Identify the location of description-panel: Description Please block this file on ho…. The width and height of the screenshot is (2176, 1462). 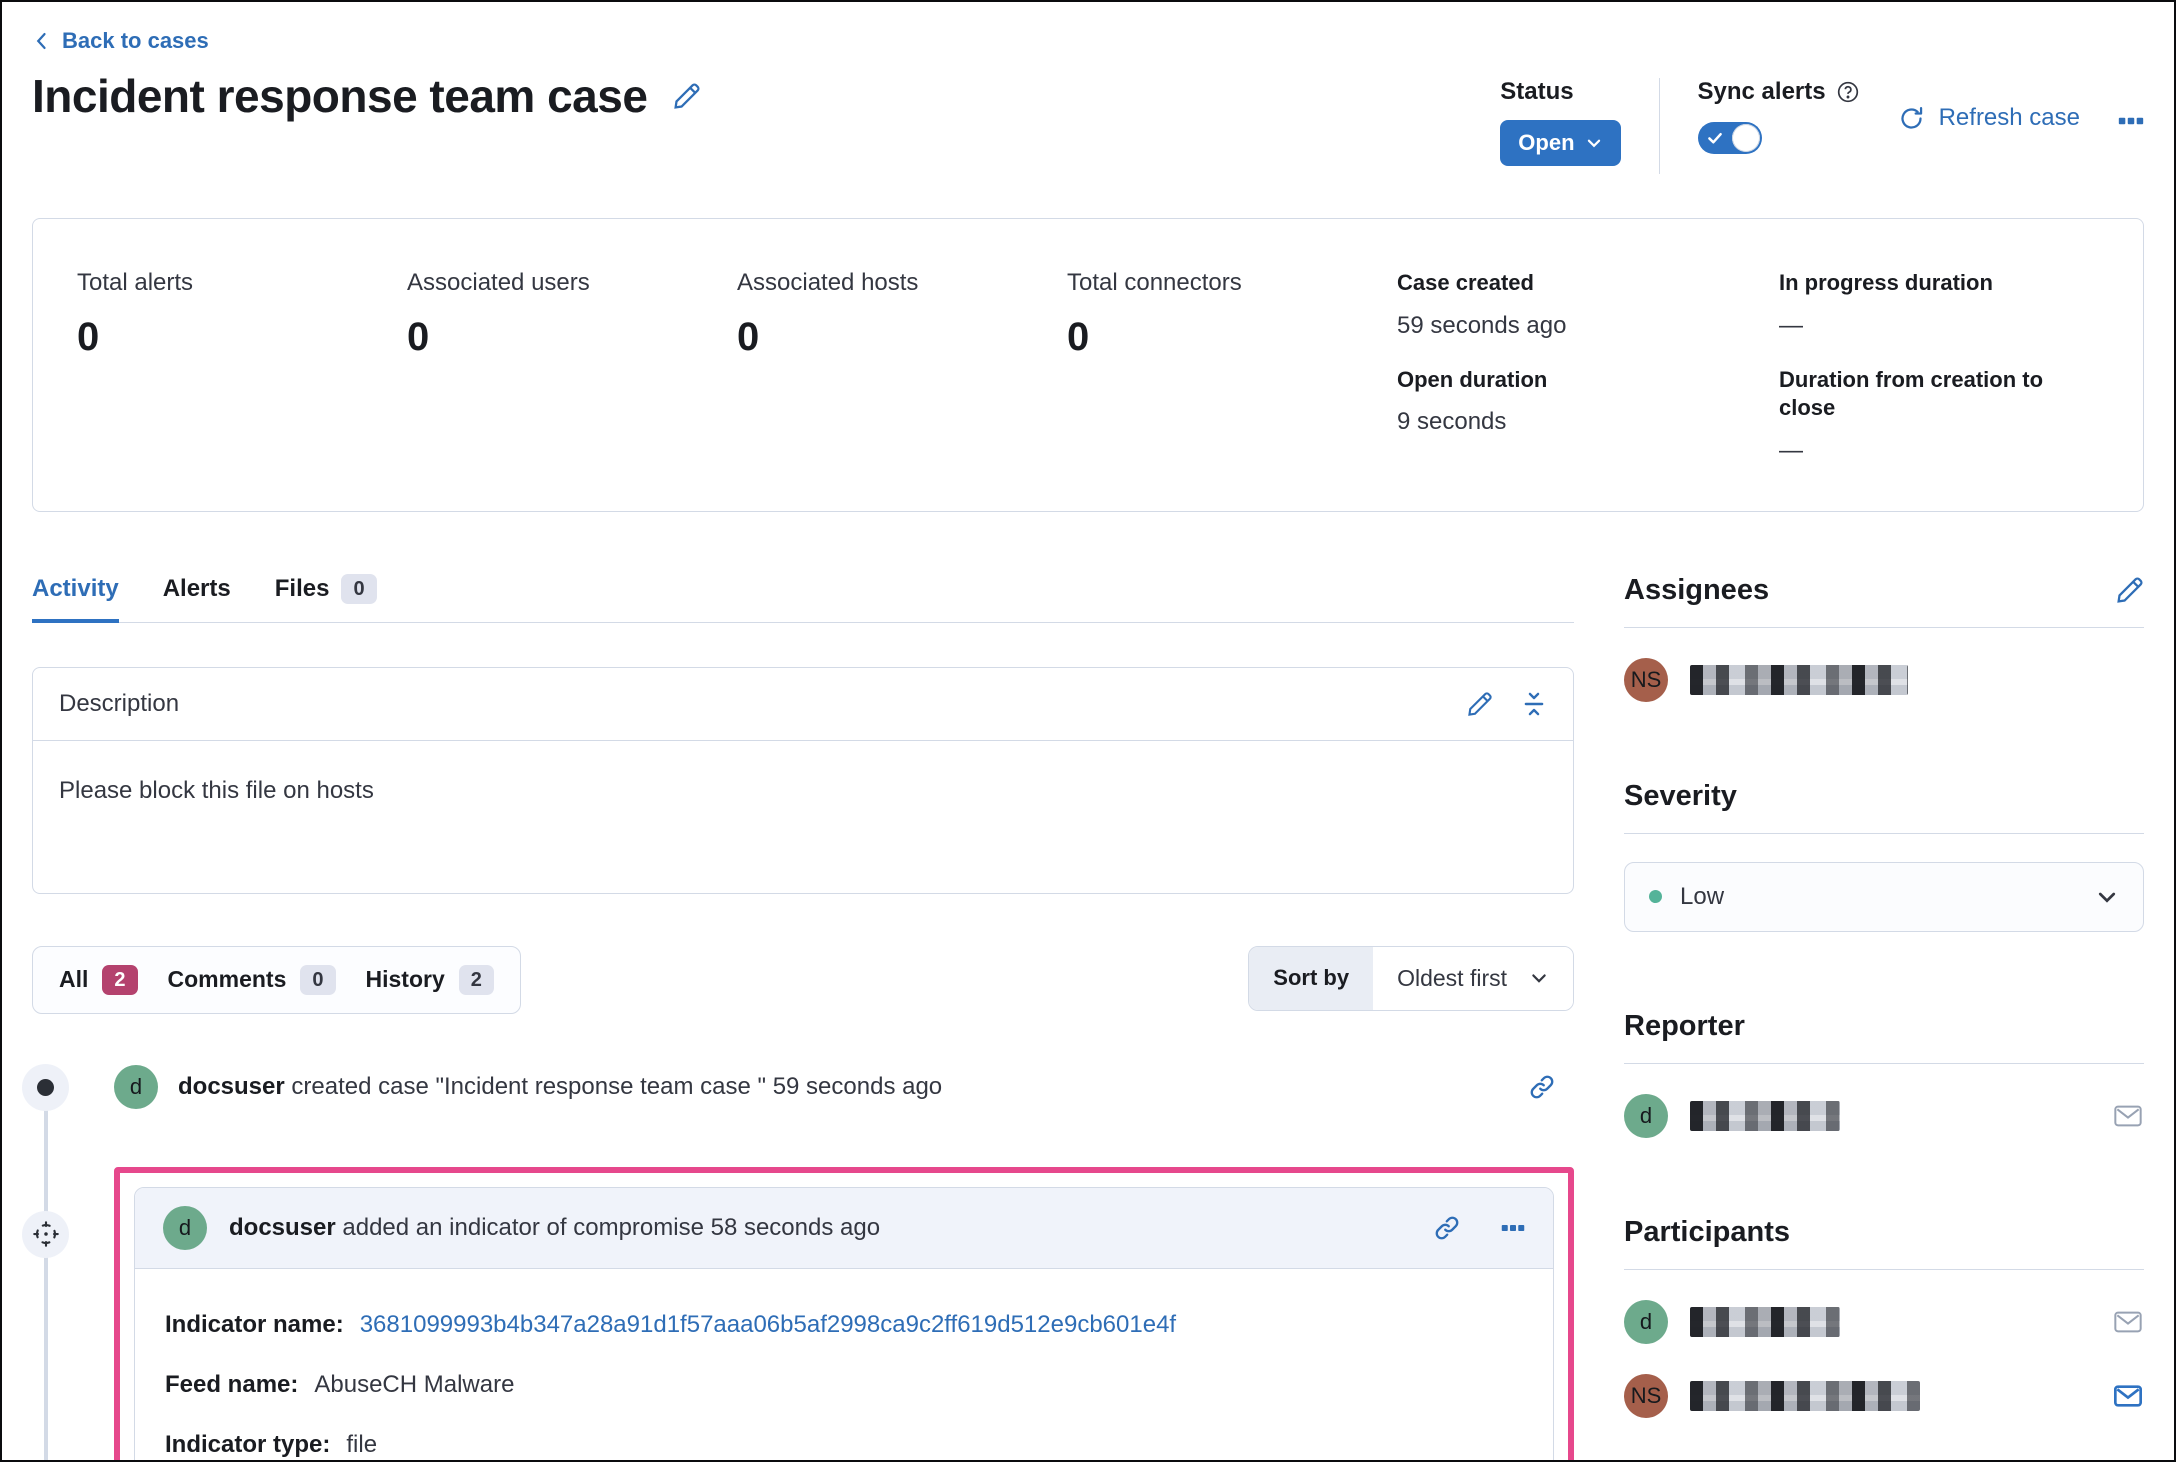
(803, 780).